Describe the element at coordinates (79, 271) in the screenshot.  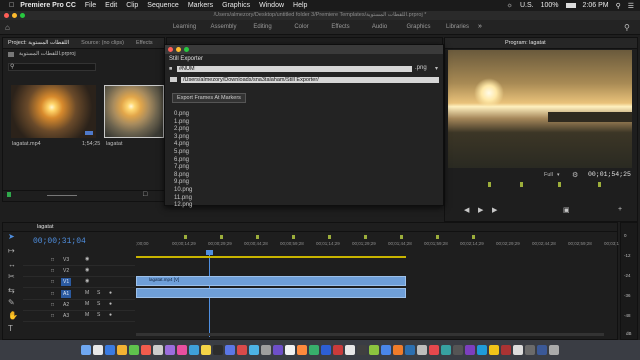
I see `track-header-v2: □ V2 ◉` at that location.